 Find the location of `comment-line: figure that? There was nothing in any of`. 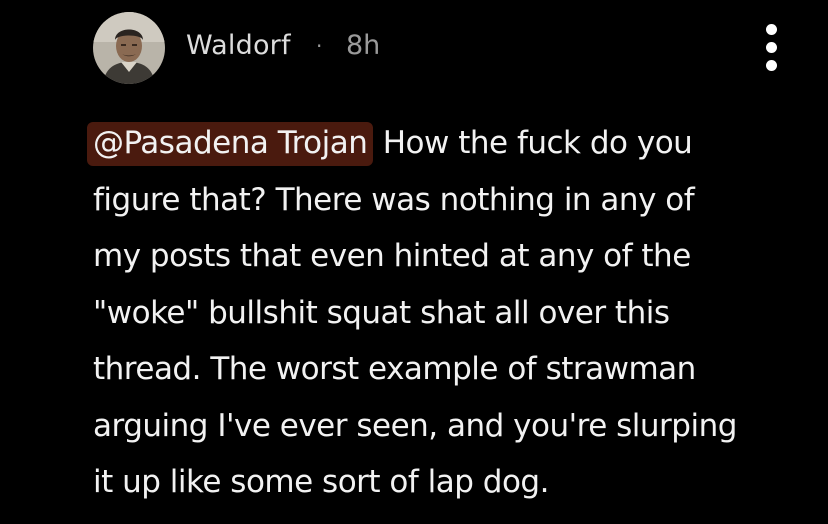

comment-line: figure that? There was nothing in any of is located at coordinates (394, 199).